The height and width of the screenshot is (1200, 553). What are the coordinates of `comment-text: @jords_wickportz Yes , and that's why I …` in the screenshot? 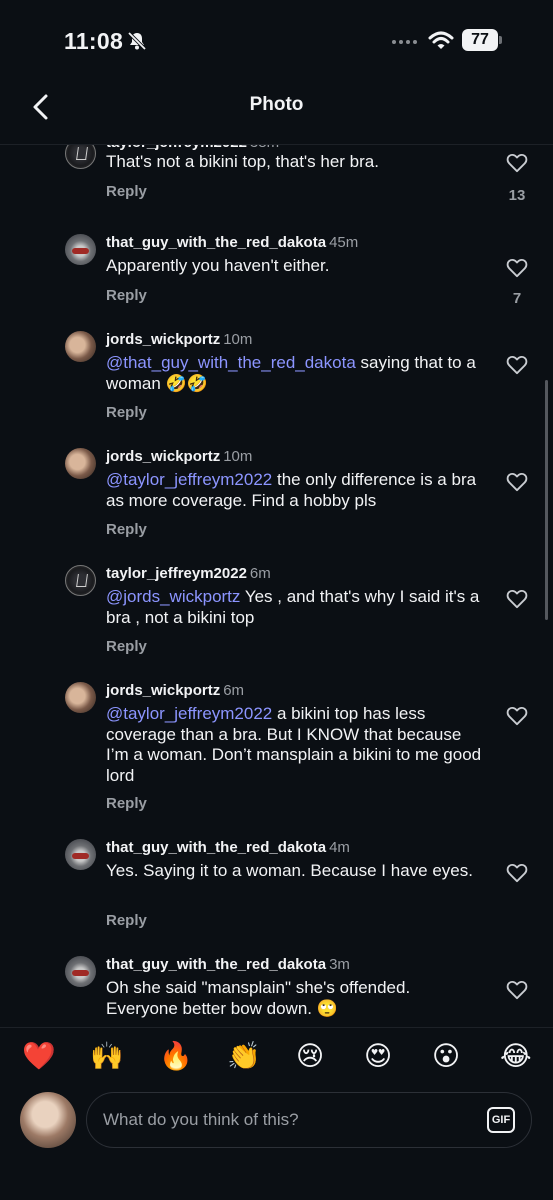 It's located at (293, 607).